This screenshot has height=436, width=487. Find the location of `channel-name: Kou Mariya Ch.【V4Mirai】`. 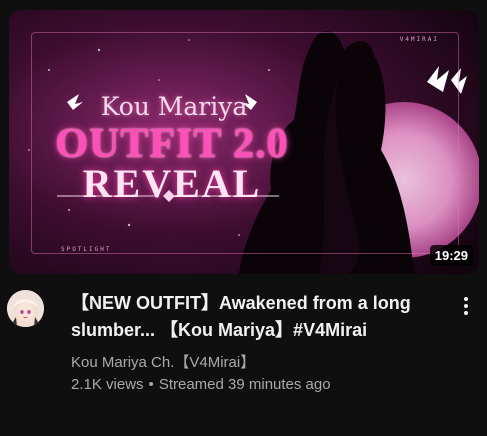

channel-name: Kou Mariya Ch.【V4Mirai】 is located at coordinates (163, 361).